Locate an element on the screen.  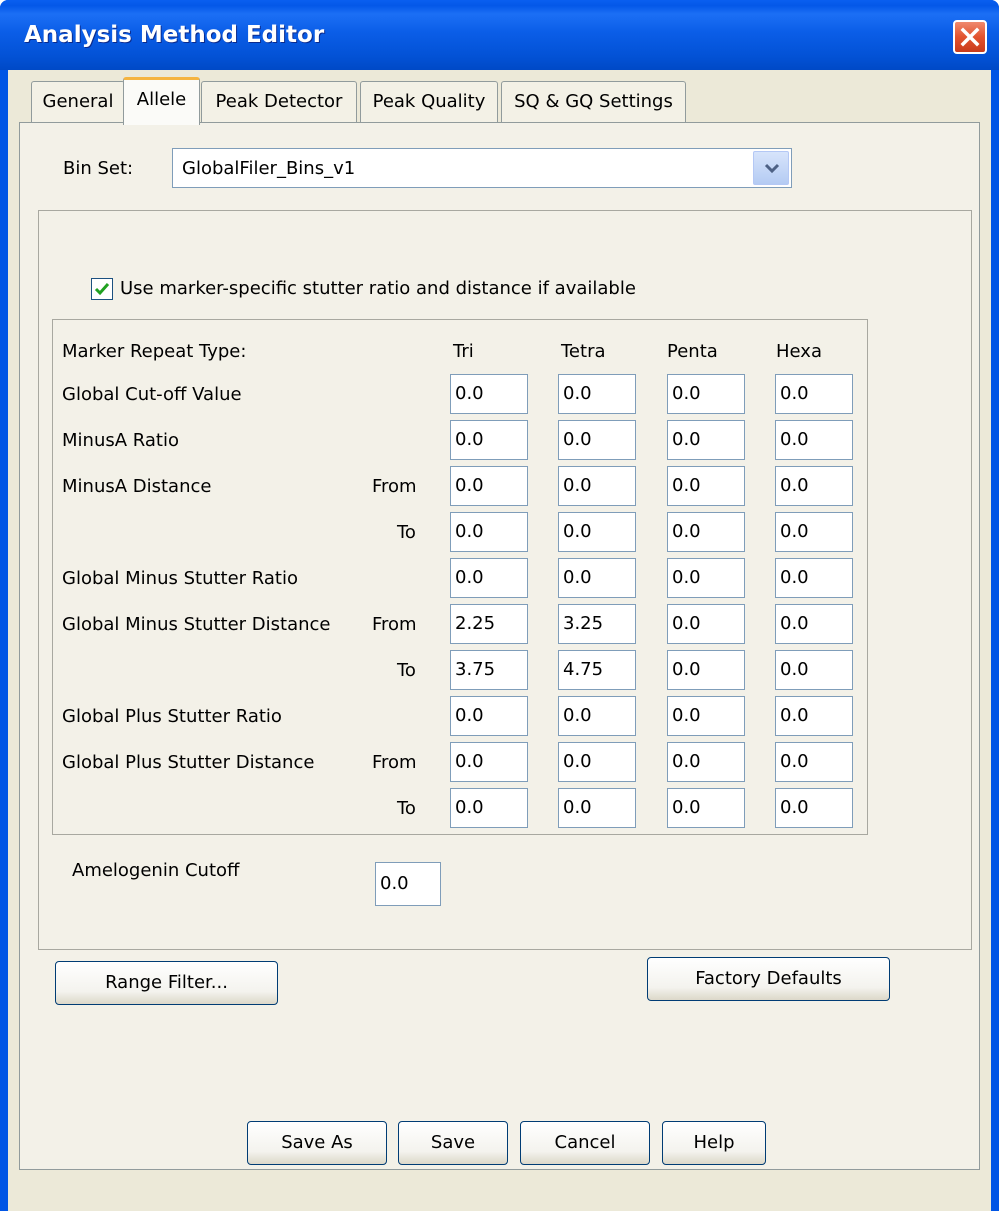
close-button is located at coordinates (970, 37).